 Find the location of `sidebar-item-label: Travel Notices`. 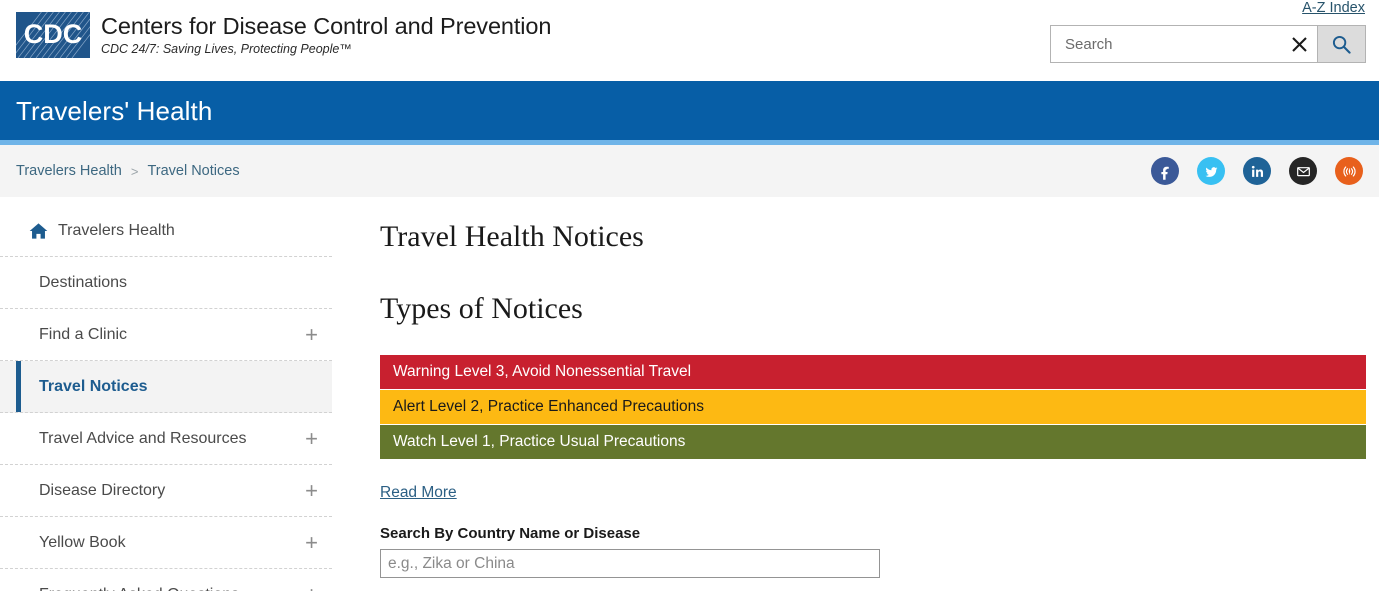

sidebar-item-label: Travel Notices is located at coordinates (93, 386).